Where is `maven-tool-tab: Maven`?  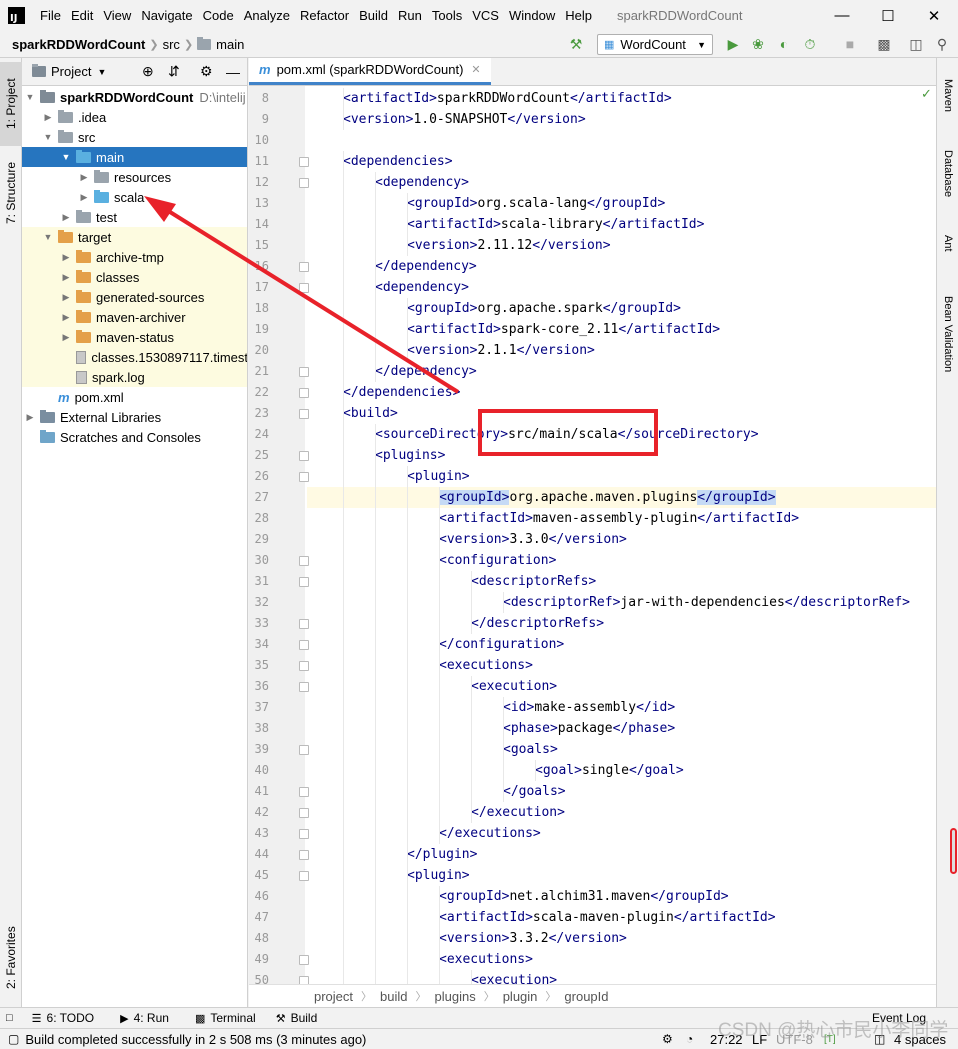 maven-tool-tab: Maven is located at coordinates (947, 96).